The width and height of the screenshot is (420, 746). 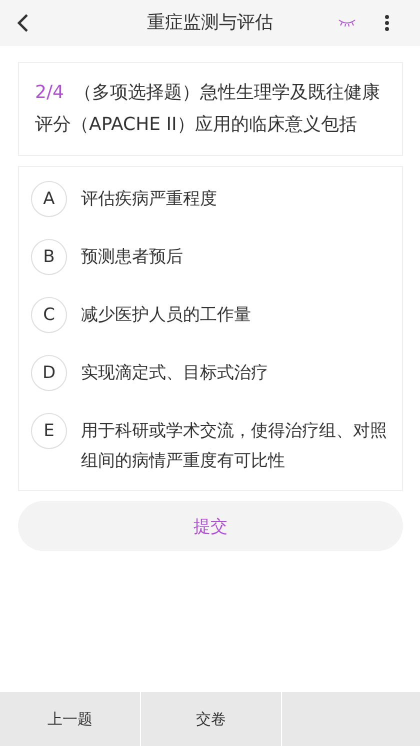 I want to click on more-icon, so click(x=387, y=23).